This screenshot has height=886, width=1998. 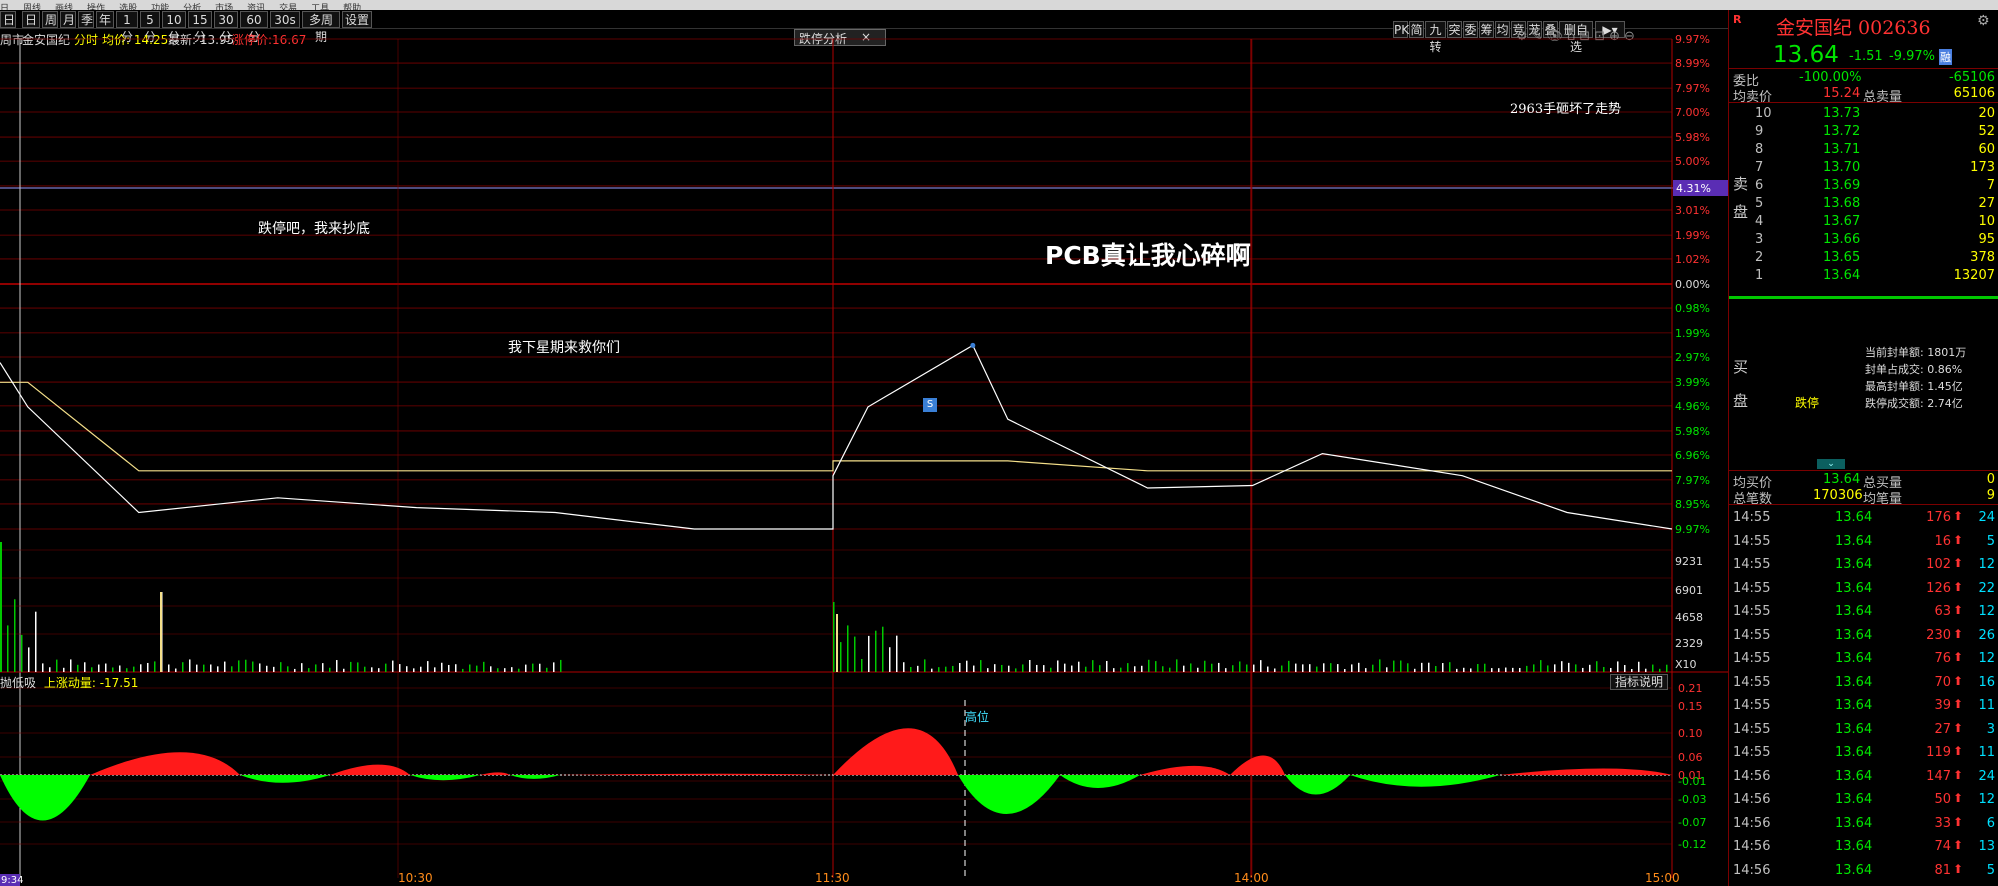 What do you see at coordinates (1692, 529) in the screenshot?
I see `pct-axis-label: 9.97%` at bounding box center [1692, 529].